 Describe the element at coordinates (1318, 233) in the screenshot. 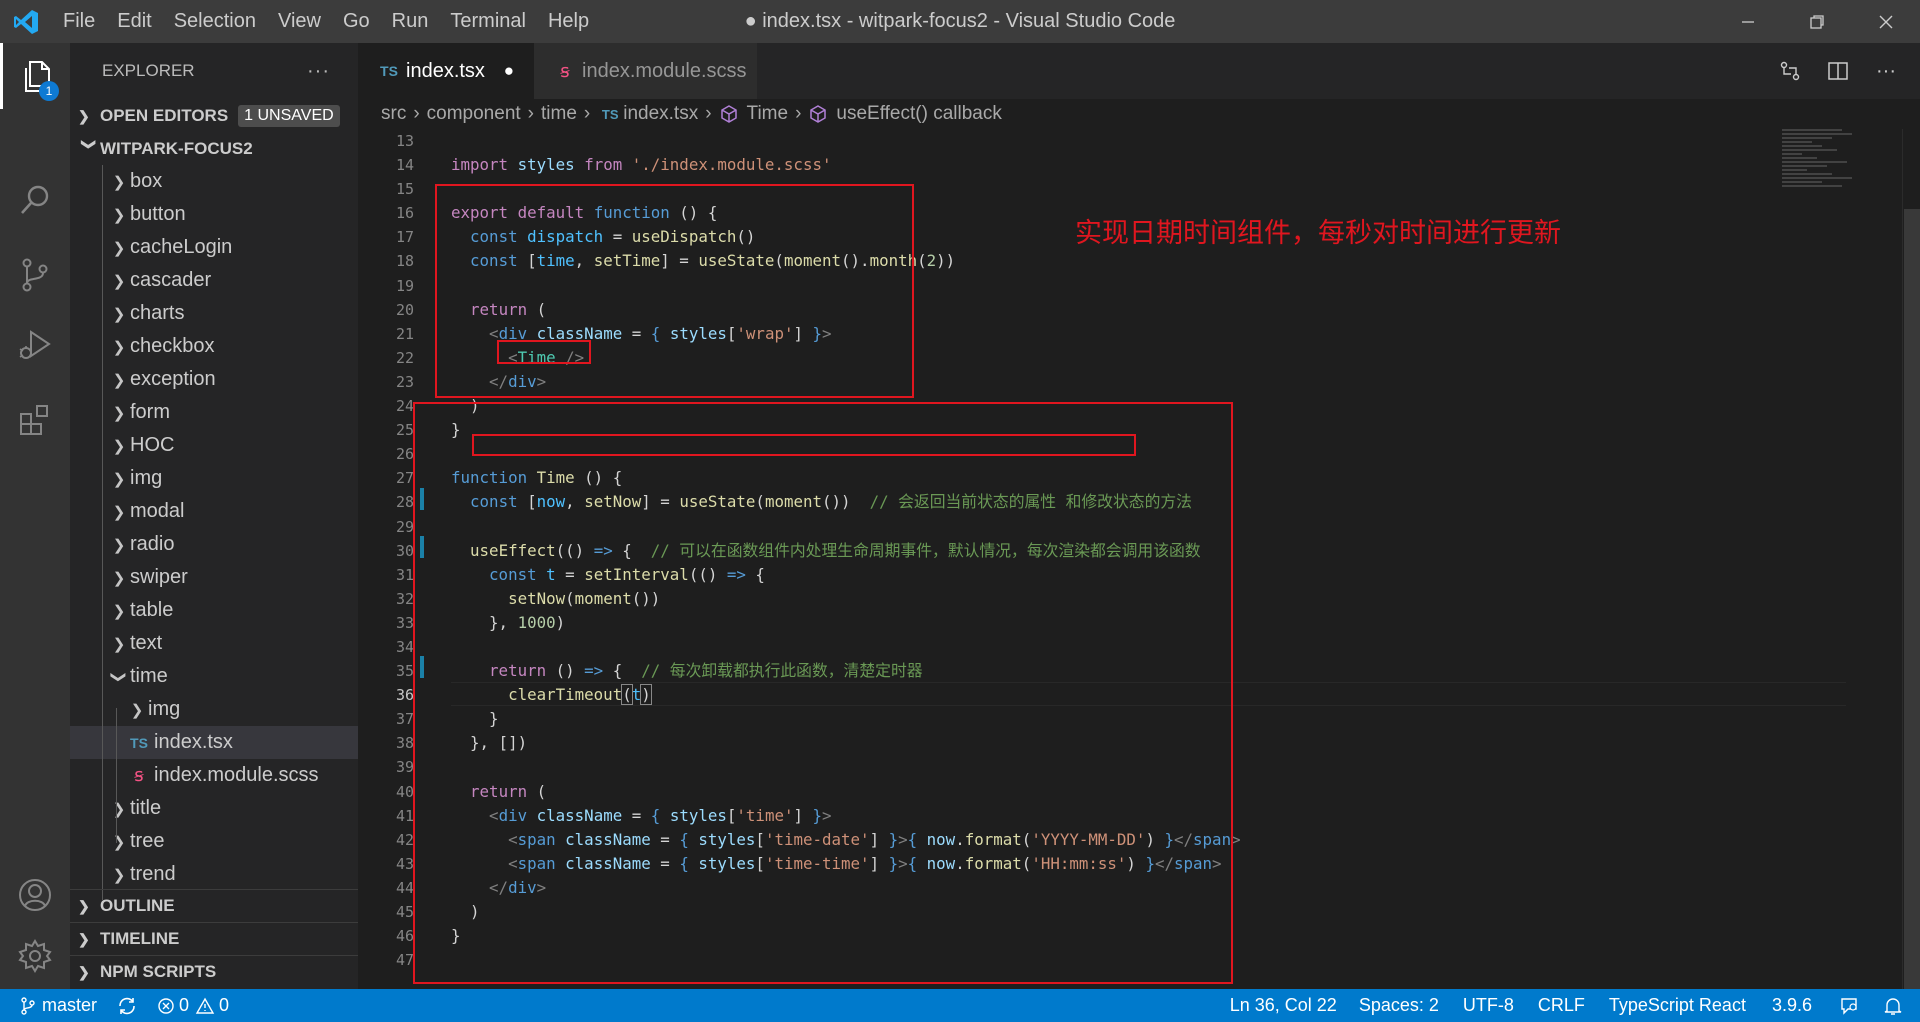

I see `annotation-text: 实现日期时间组件，每秒对时间进行更新` at that location.